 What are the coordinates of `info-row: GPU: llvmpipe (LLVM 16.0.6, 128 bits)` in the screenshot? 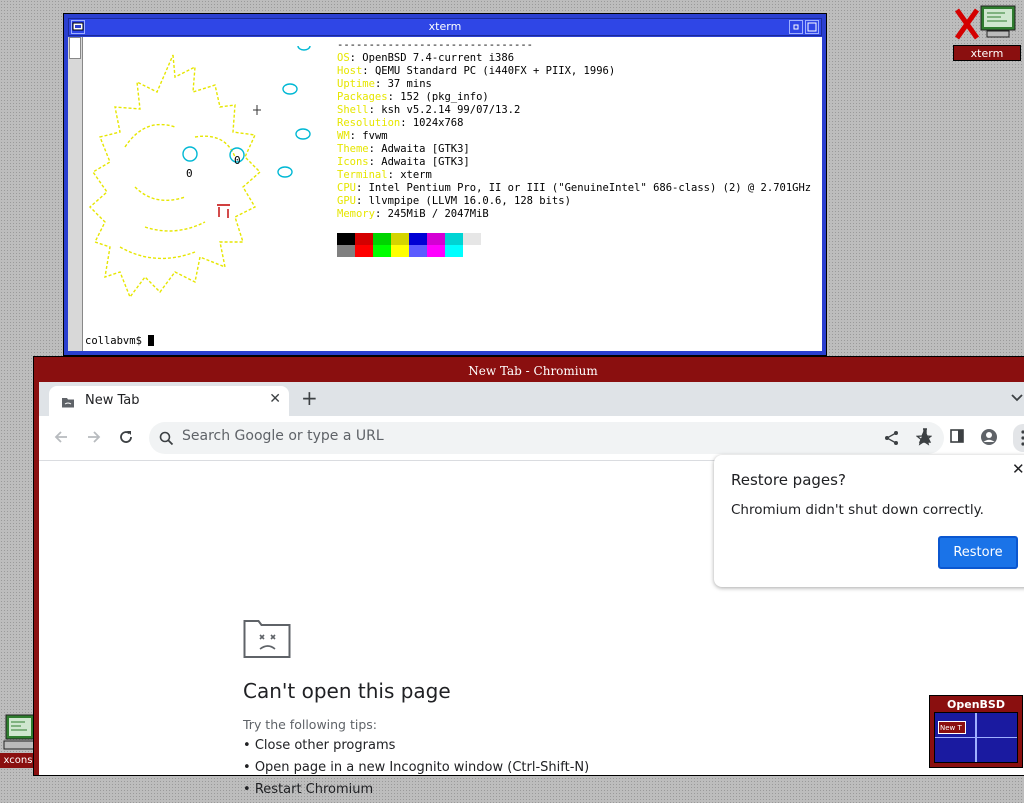 It's located at (574, 201).